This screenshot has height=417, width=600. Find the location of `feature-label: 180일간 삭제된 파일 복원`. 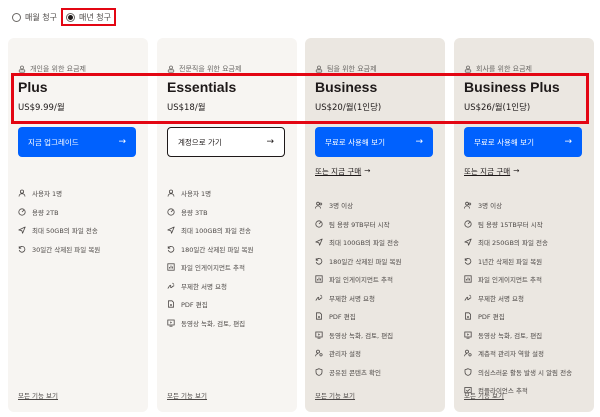

feature-label: 180일간 삭제된 파일 복원 is located at coordinates (217, 249).